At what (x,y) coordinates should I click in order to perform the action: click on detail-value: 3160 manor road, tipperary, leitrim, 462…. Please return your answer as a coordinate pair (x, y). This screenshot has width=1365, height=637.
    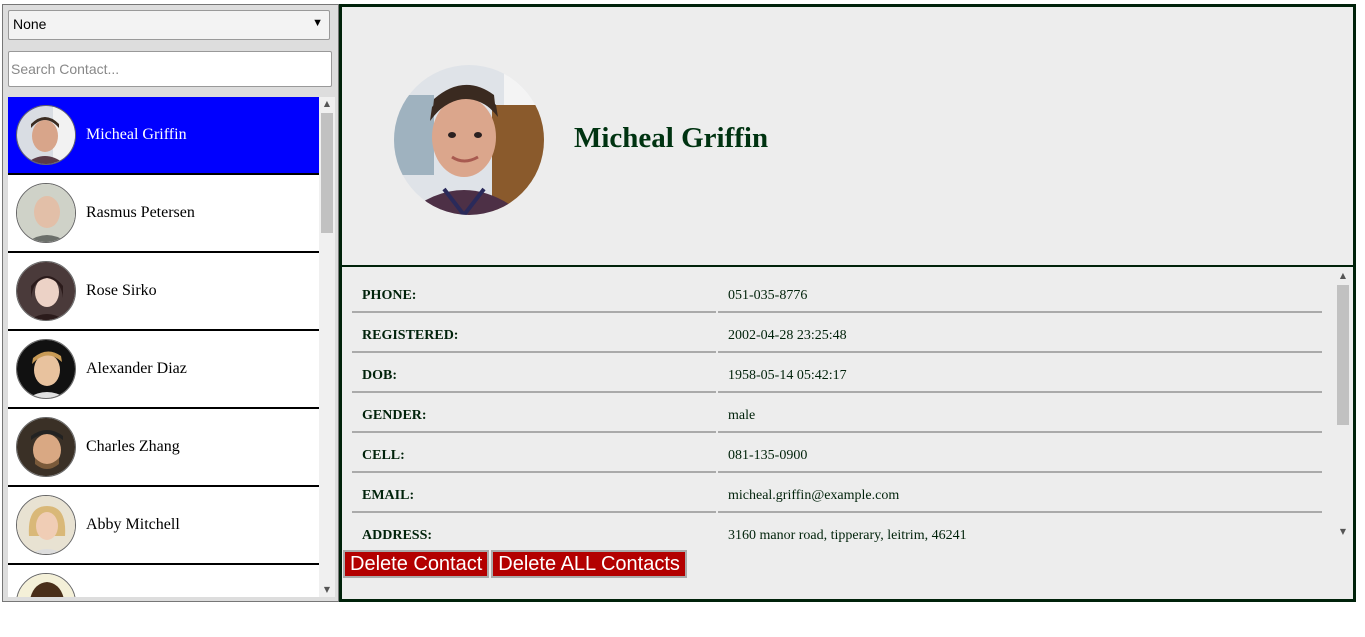
    Looking at the image, I should click on (1020, 529).